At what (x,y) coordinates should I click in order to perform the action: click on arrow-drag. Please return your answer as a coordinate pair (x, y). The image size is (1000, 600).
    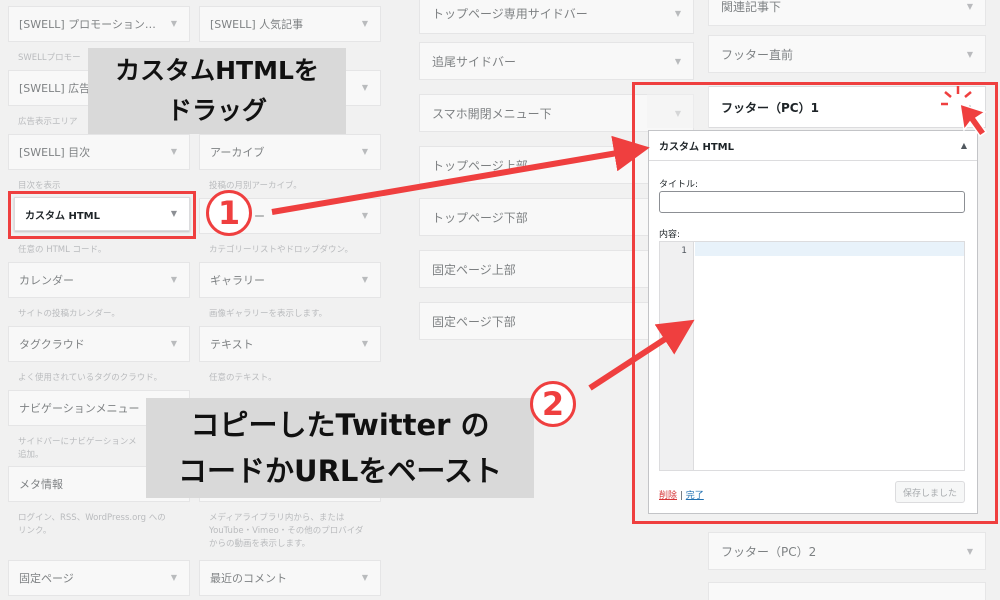
    Looking at the image, I should click on (460, 175).